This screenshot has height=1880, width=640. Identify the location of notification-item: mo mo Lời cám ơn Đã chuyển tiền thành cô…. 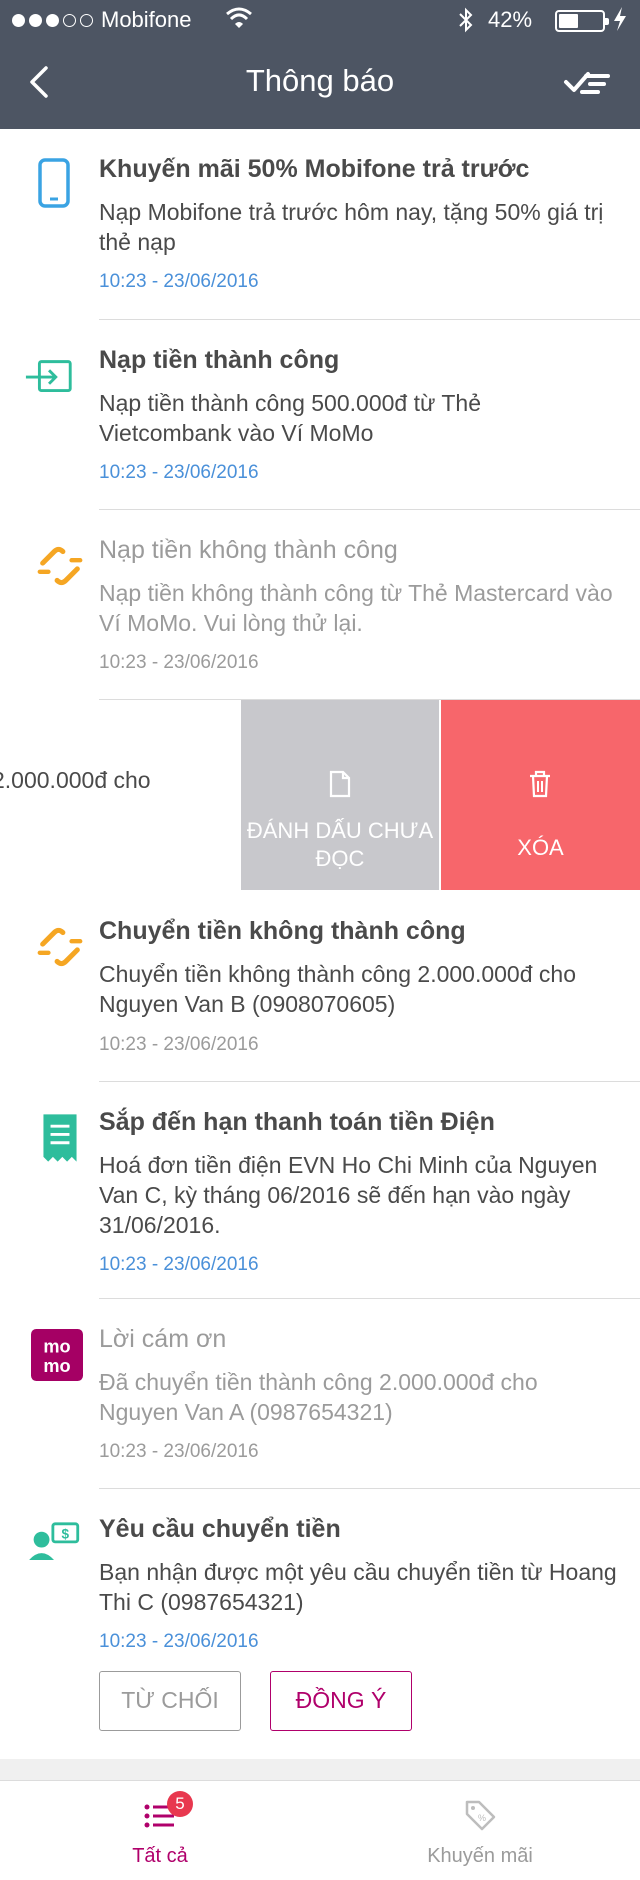
(320, 1394).